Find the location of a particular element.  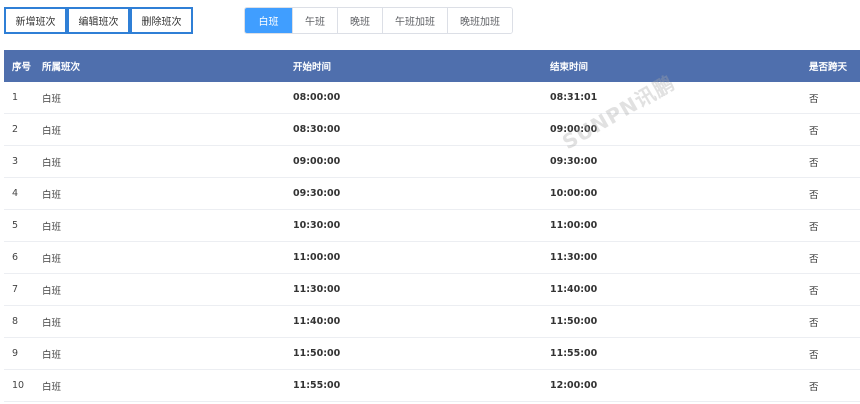

cell-start-time: 09:00:00 is located at coordinates (317, 161).